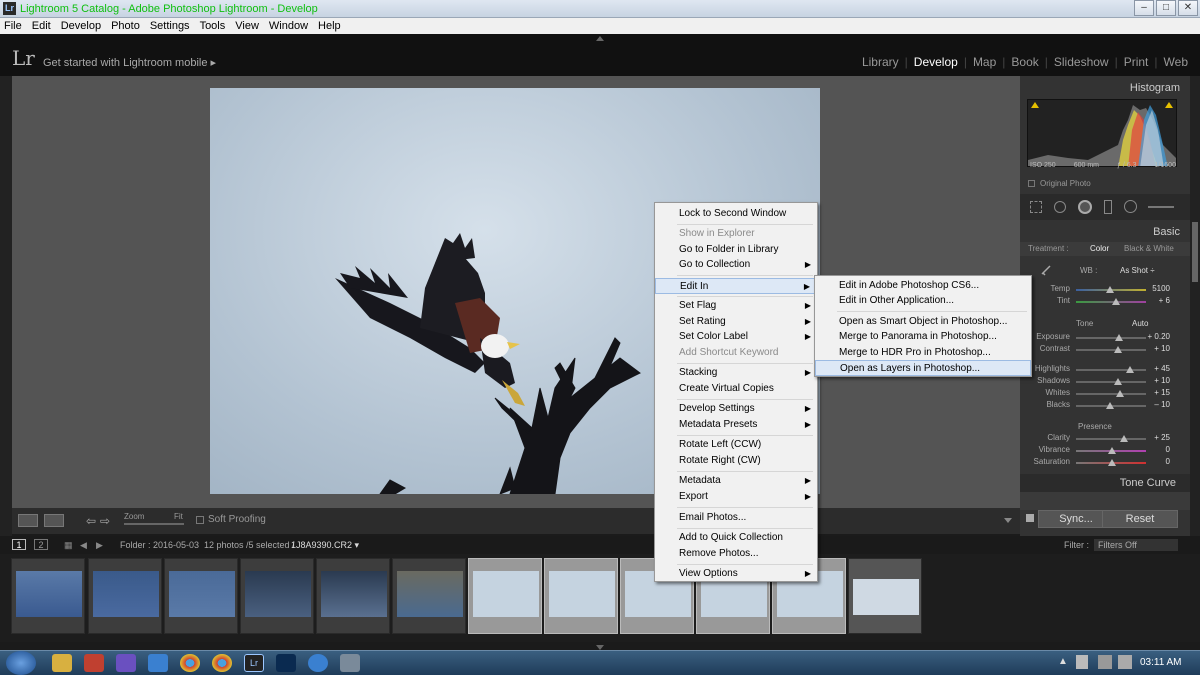 The image size is (1200, 675). I want to click on current-filename: 1J8A9390.CR2 ▾, so click(325, 545).